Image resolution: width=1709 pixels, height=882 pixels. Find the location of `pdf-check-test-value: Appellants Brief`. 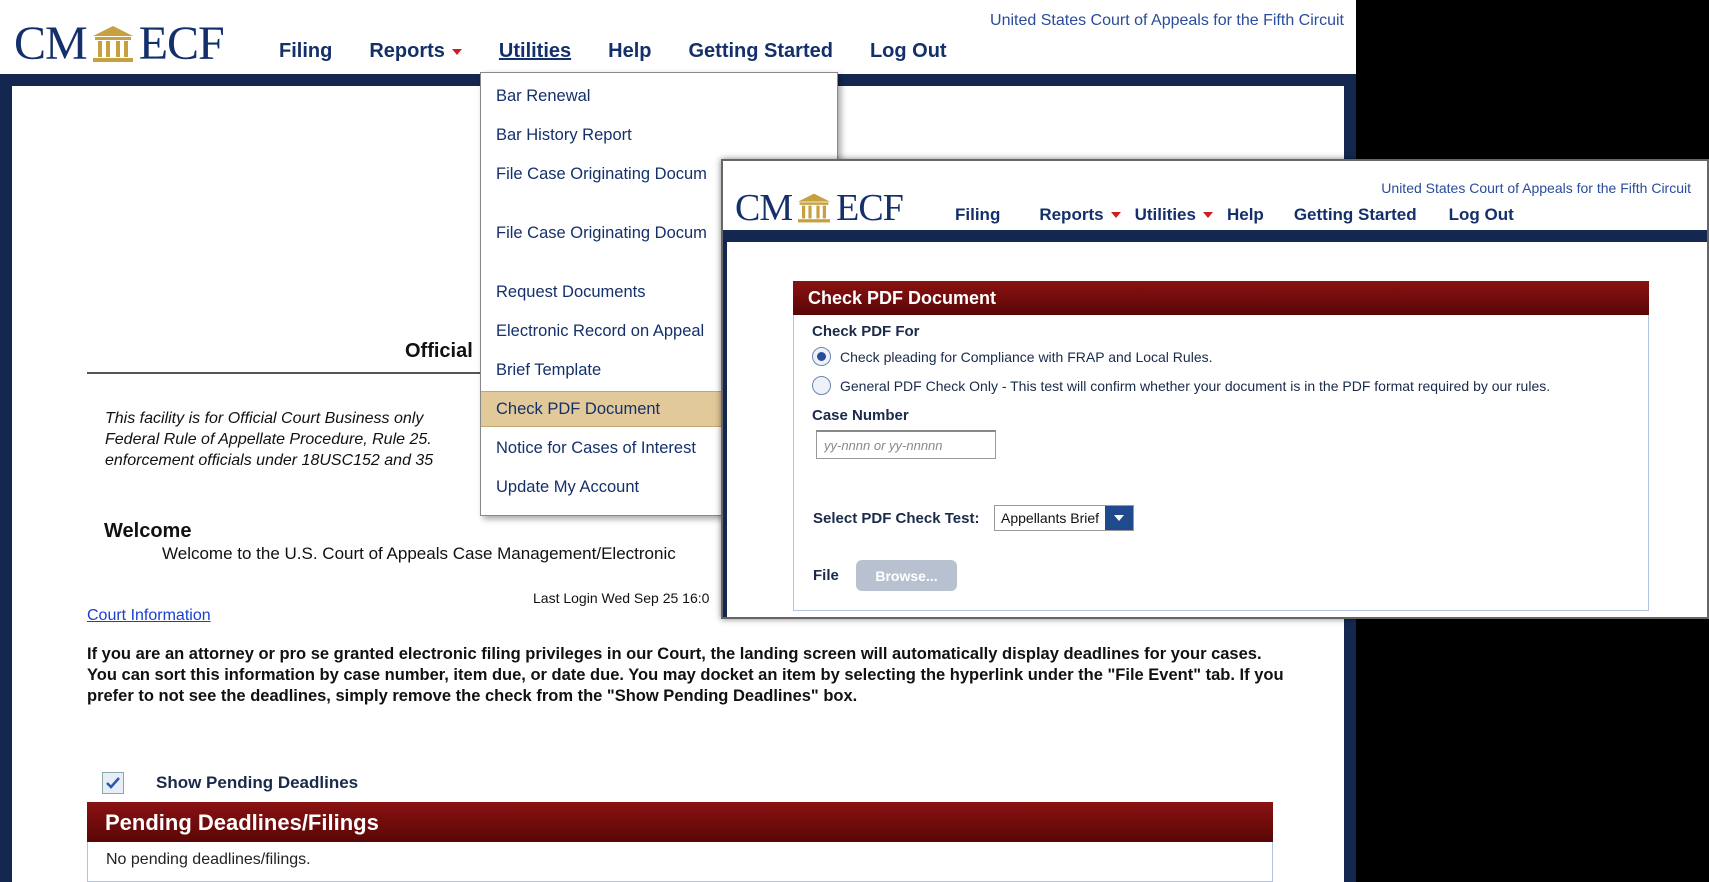

pdf-check-test-value: Appellants Brief is located at coordinates (1050, 518).